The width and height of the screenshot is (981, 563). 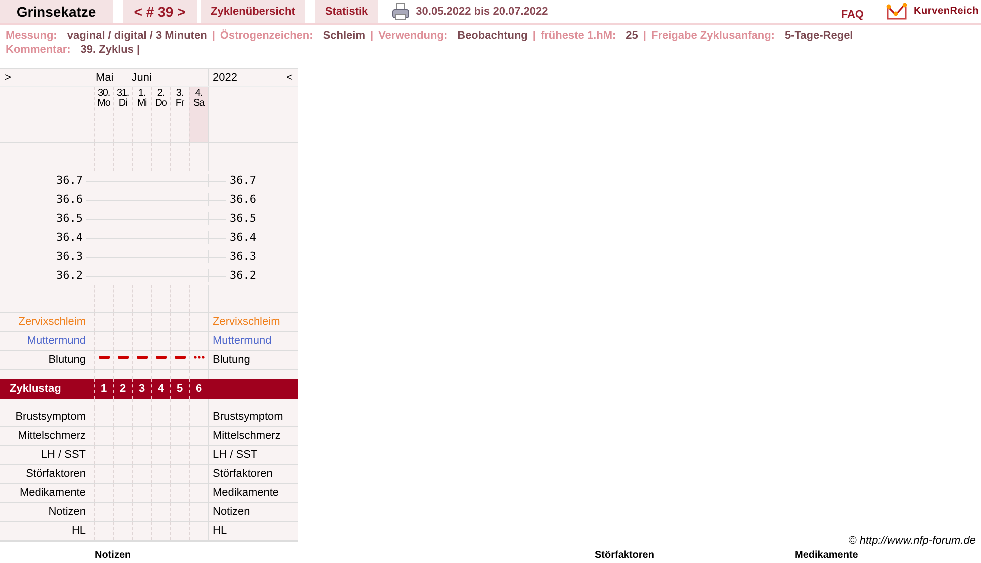 I want to click on nav-arrow: <, so click(x=289, y=78).